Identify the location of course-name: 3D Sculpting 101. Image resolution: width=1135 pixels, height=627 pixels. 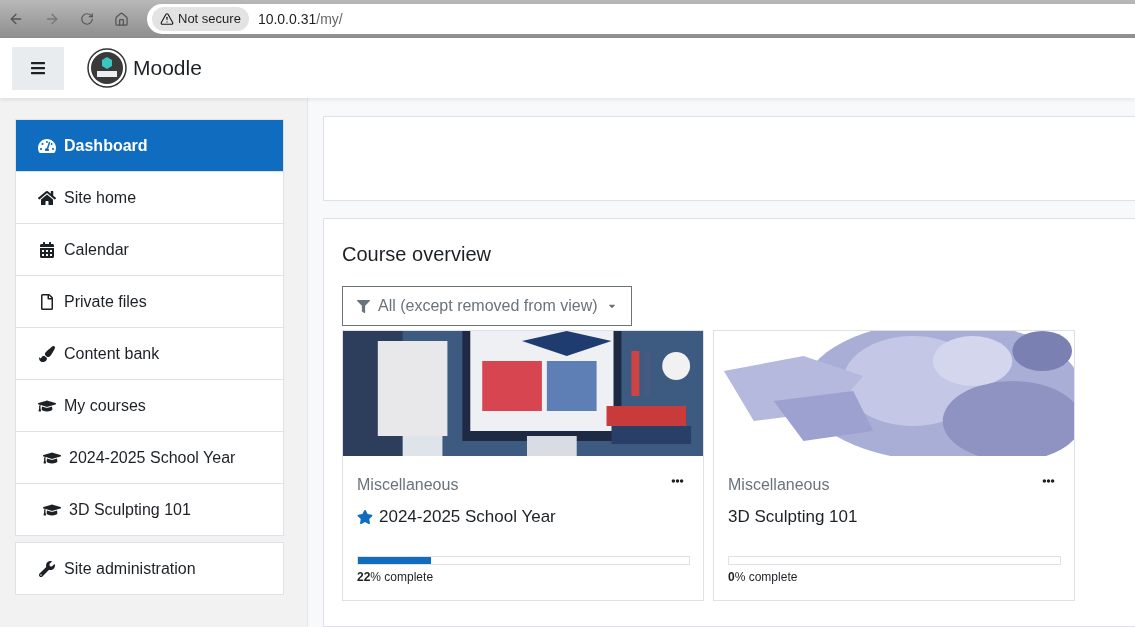
(793, 517).